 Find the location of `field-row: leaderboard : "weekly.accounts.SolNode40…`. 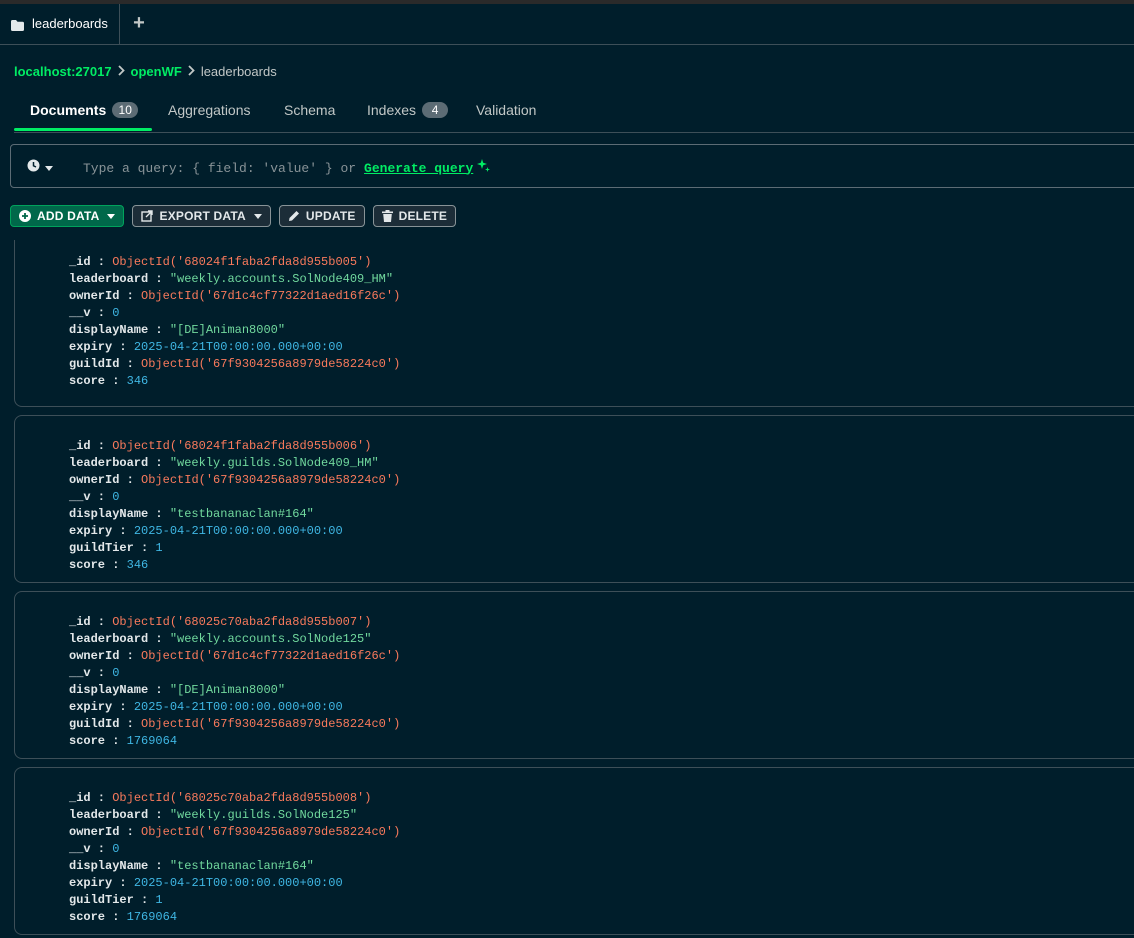

field-row: leaderboard : "weekly.accounts.SolNode40… is located at coordinates (234, 279).